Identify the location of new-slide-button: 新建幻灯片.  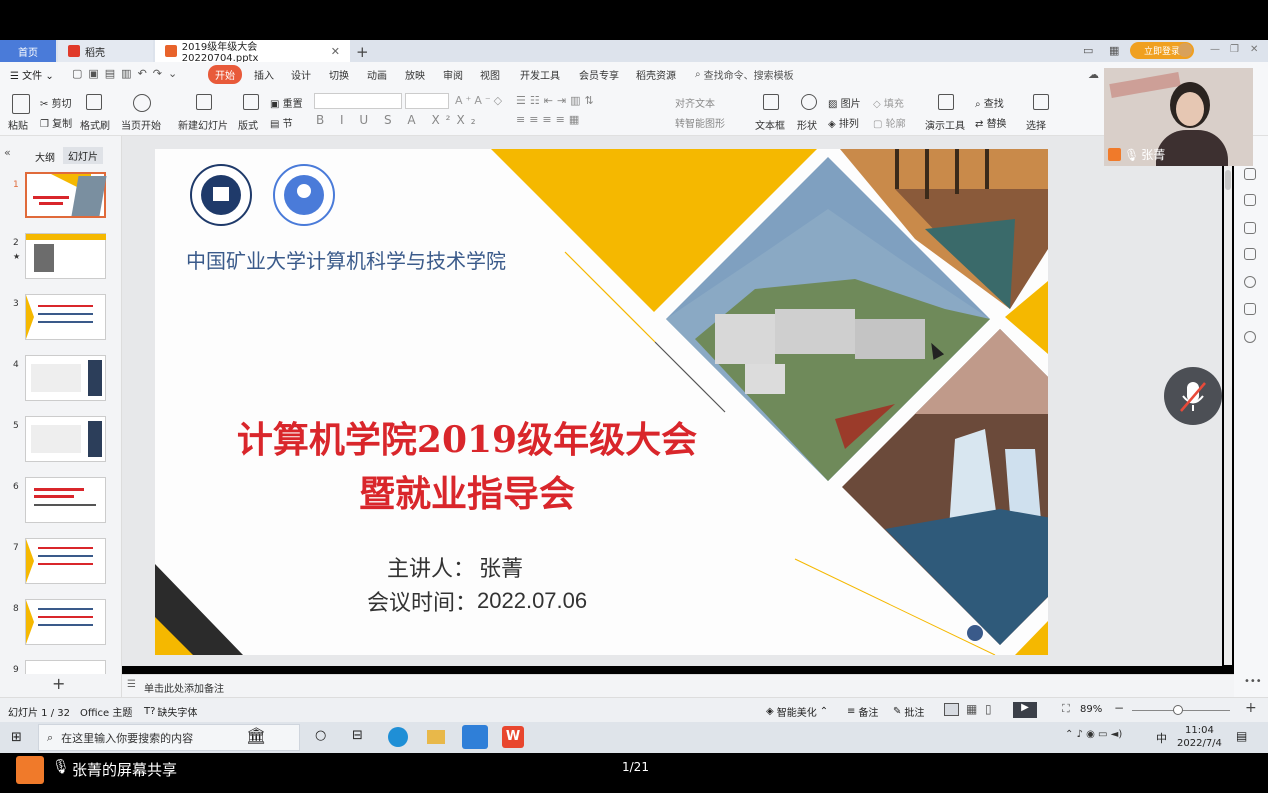
(203, 124).